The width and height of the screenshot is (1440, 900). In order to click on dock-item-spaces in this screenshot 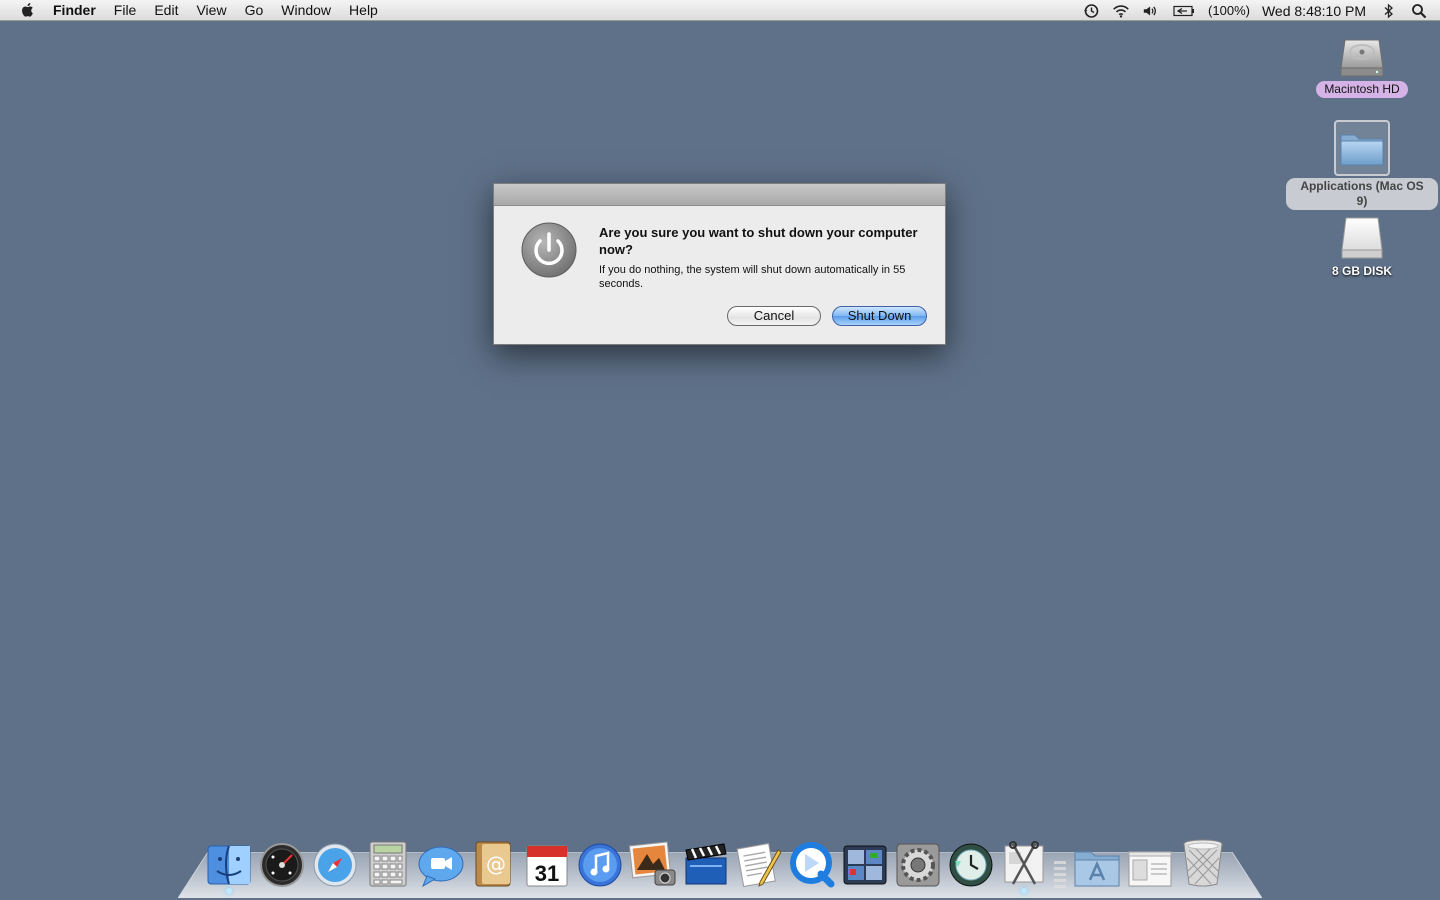, I will do `click(865, 862)`.